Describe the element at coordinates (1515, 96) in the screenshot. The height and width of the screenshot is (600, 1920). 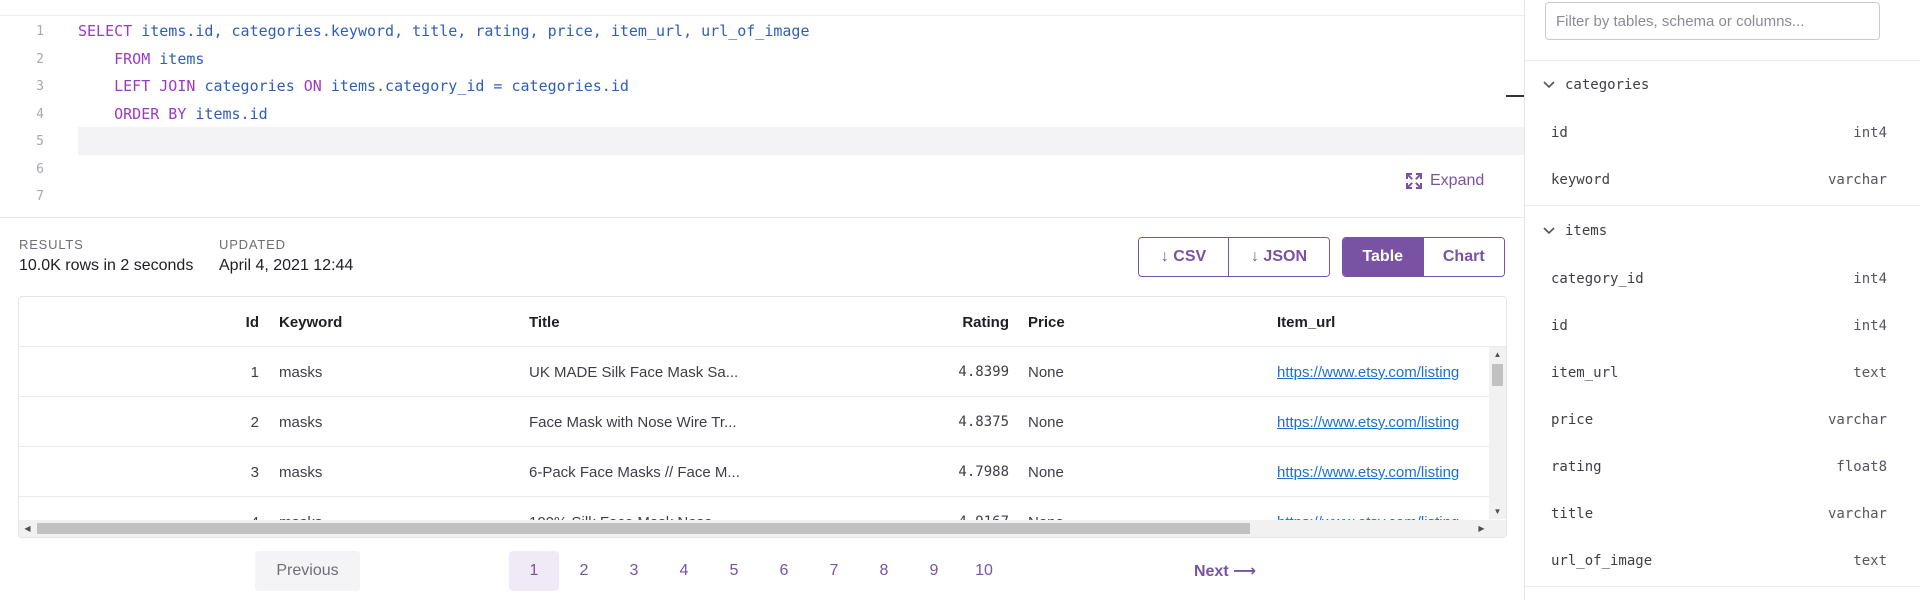
I see `editor-cursor` at that location.